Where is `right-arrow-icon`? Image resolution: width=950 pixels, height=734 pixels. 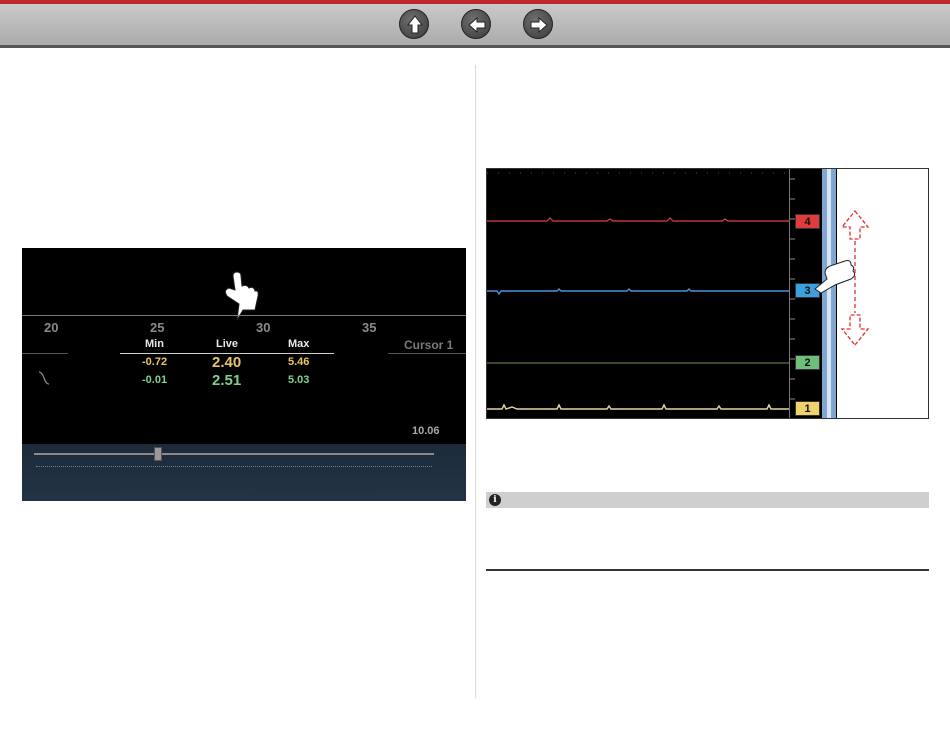
right-arrow-icon is located at coordinates (539, 25).